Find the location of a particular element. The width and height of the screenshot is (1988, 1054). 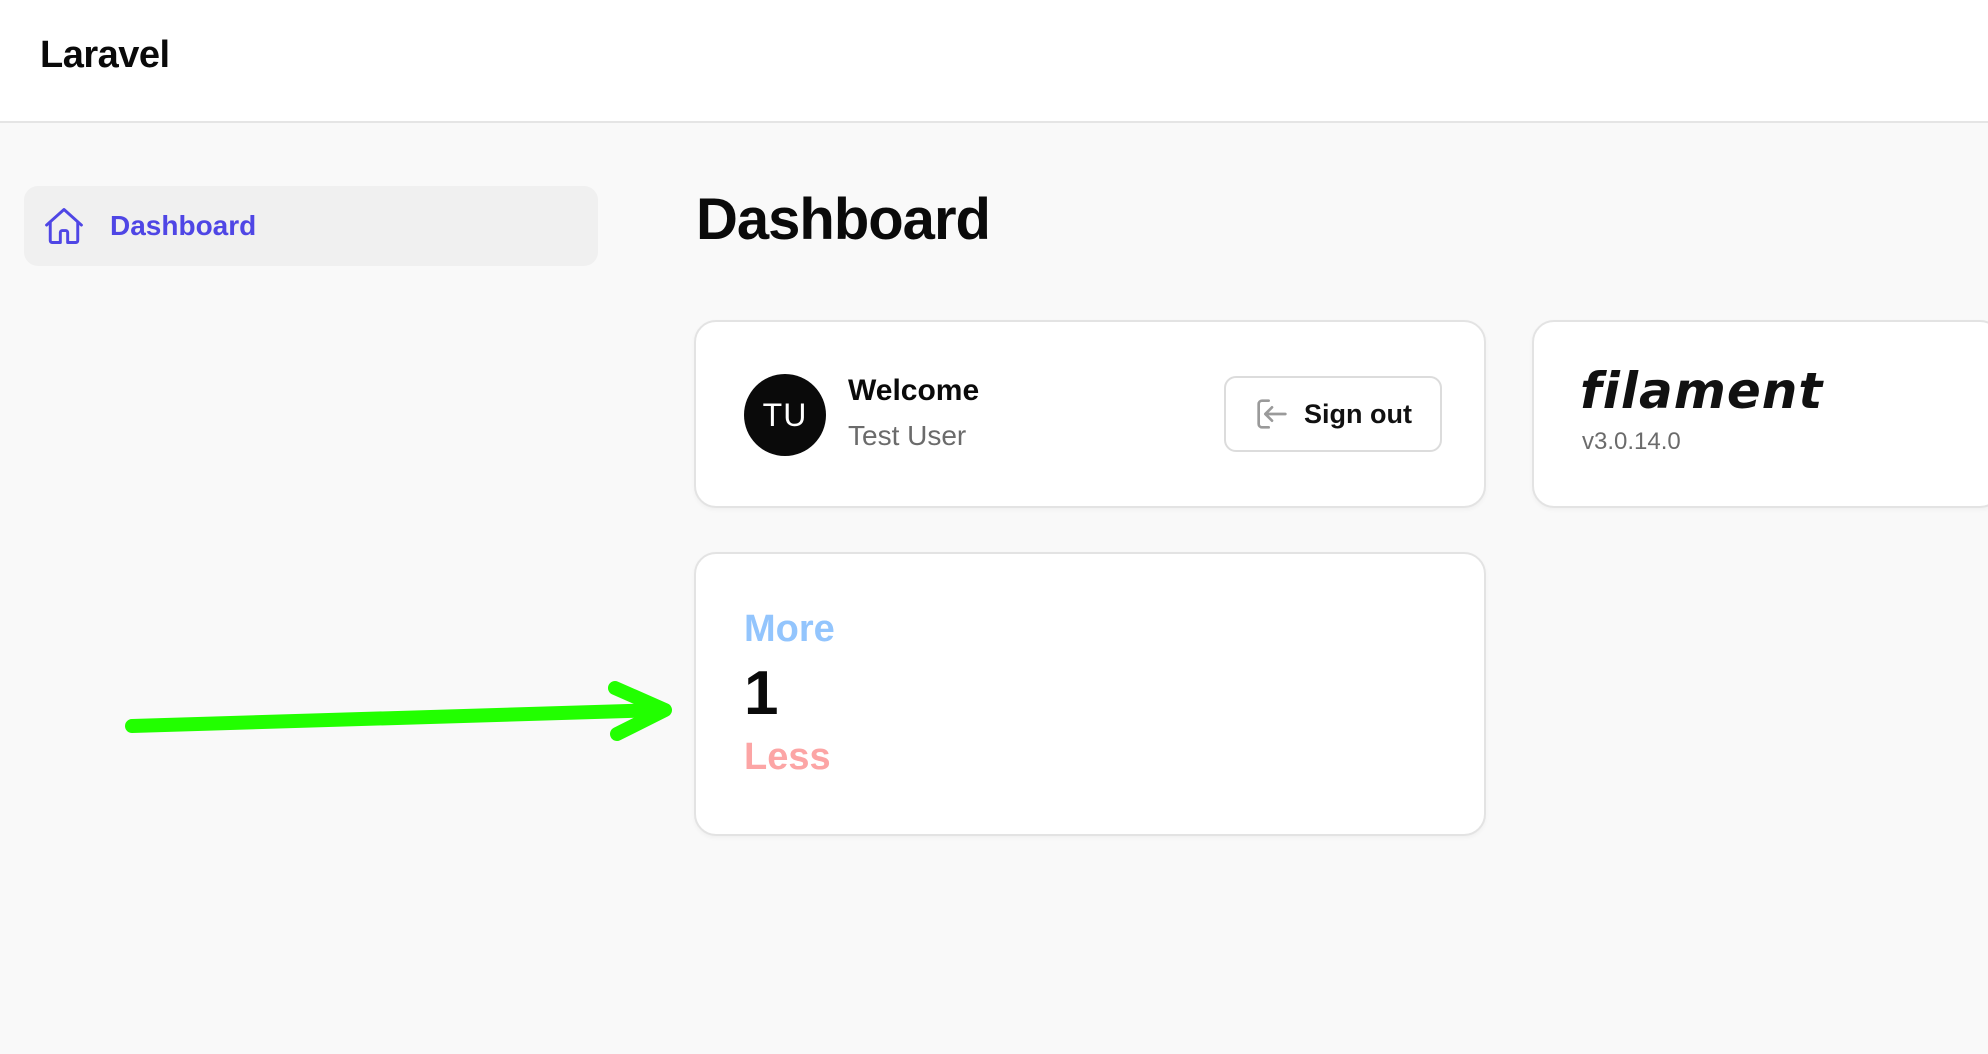

filament-logo: filament is located at coordinates (1701, 391).